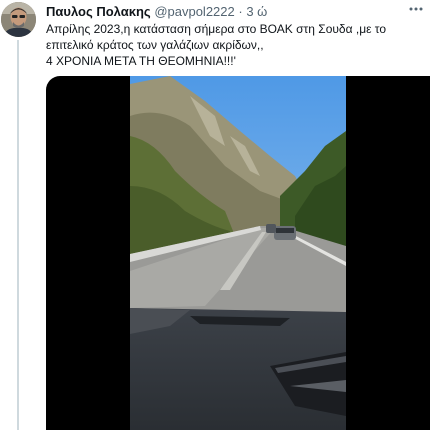  I want to click on author-name: Παυλος Πολακης, so click(98, 11).